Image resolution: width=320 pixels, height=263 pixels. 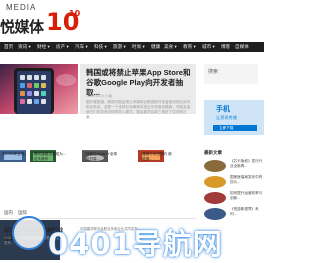 What do you see at coordinates (29, 233) in the screenshot?
I see `watermark-logo-icon` at bounding box center [29, 233].